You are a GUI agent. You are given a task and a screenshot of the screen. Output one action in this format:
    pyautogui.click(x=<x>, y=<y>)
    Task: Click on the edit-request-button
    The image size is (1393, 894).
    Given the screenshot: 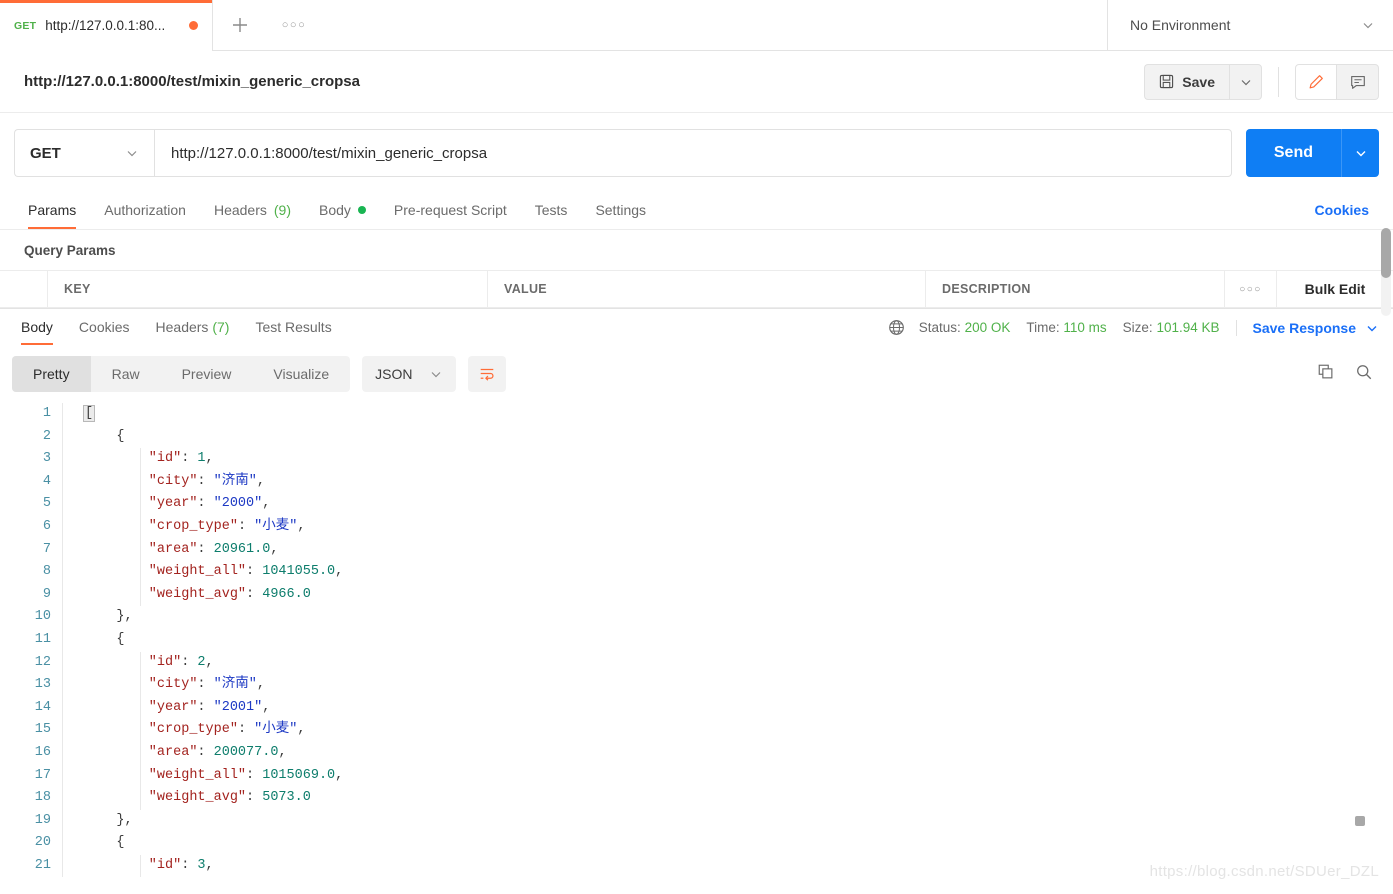 What is the action you would take?
    pyautogui.click(x=1316, y=81)
    